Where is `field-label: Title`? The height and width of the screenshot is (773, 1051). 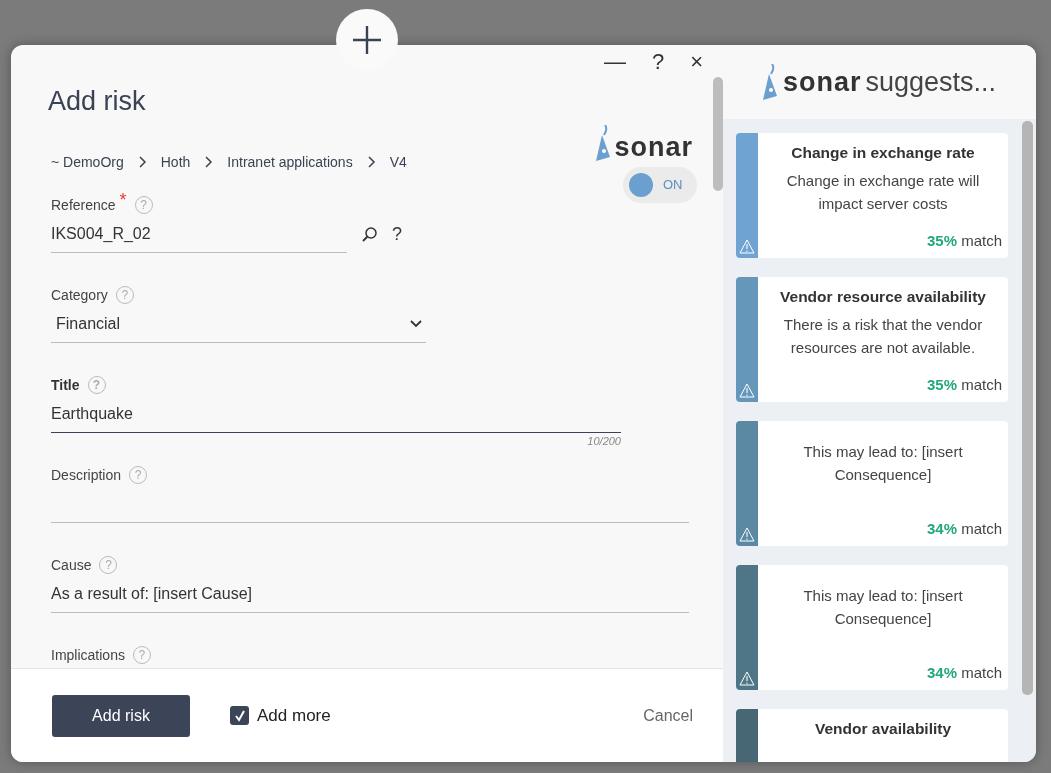
field-label: Title is located at coordinates (65, 385).